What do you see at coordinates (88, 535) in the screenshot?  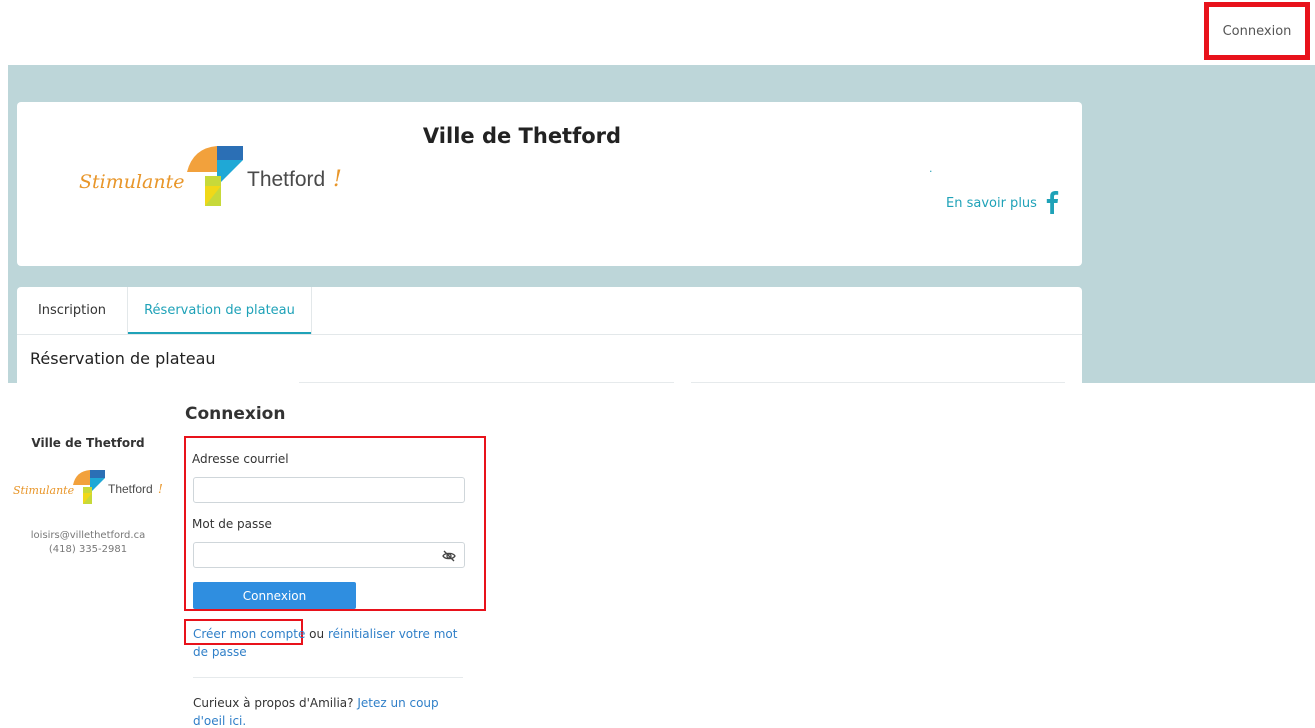 I see `contact-email: loisirs@villethetford.ca` at bounding box center [88, 535].